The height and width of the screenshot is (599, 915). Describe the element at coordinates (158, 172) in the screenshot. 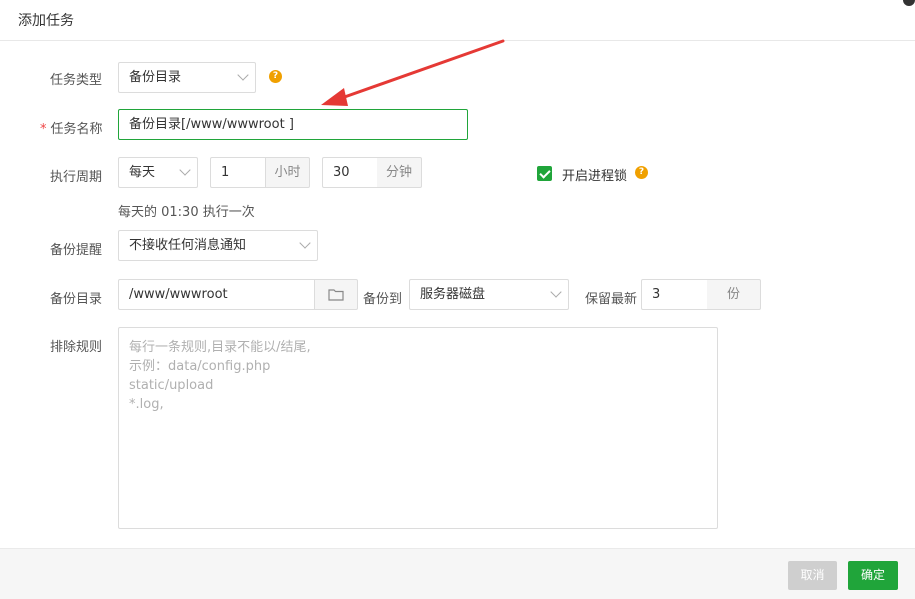

I see `frequency-select: 每天` at that location.